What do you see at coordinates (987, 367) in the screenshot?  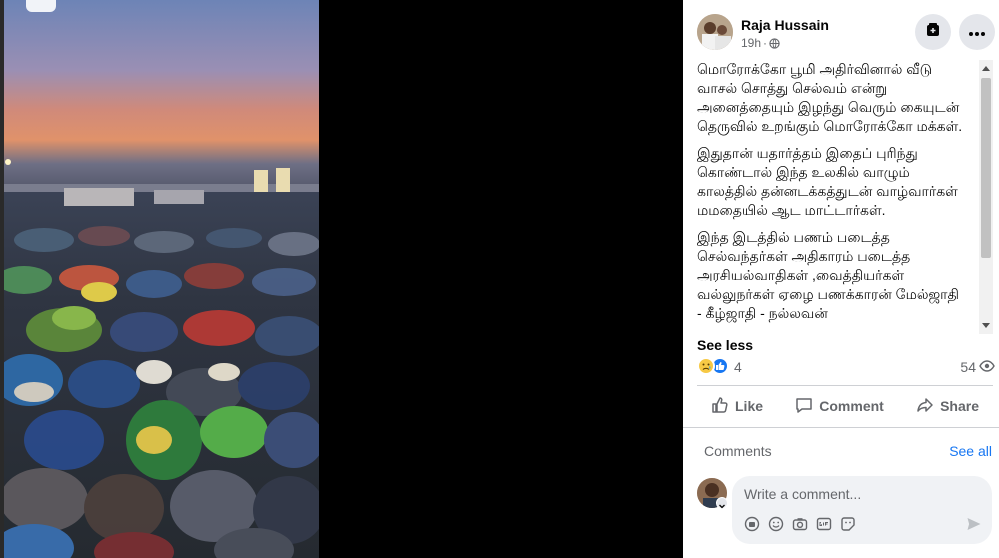 I see `eye-icon` at bounding box center [987, 367].